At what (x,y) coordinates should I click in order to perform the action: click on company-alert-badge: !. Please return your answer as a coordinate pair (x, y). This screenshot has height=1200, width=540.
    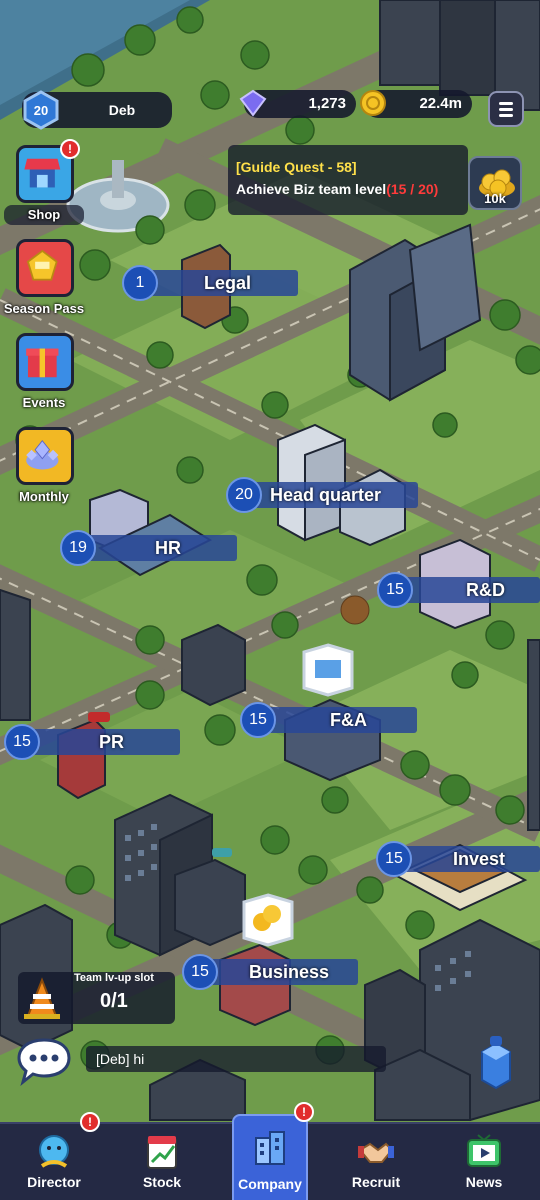
    Looking at the image, I should click on (304, 1112).